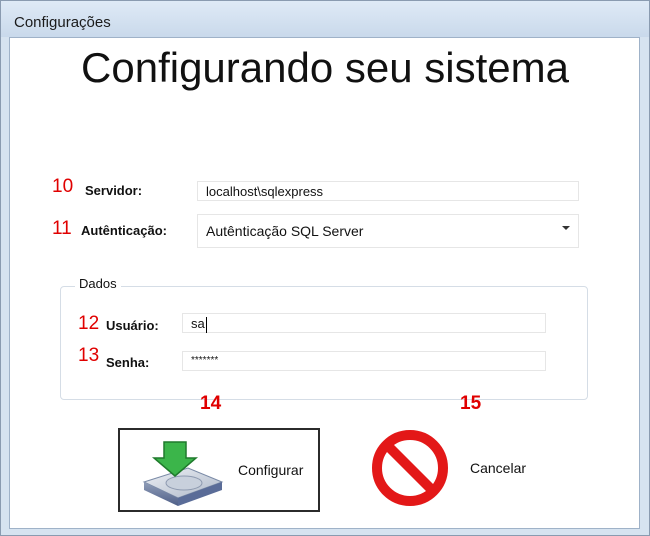 Image resolution: width=650 pixels, height=536 pixels. Describe the element at coordinates (498, 468) in the screenshot. I see `cancel-button-label: Cancelar` at that location.